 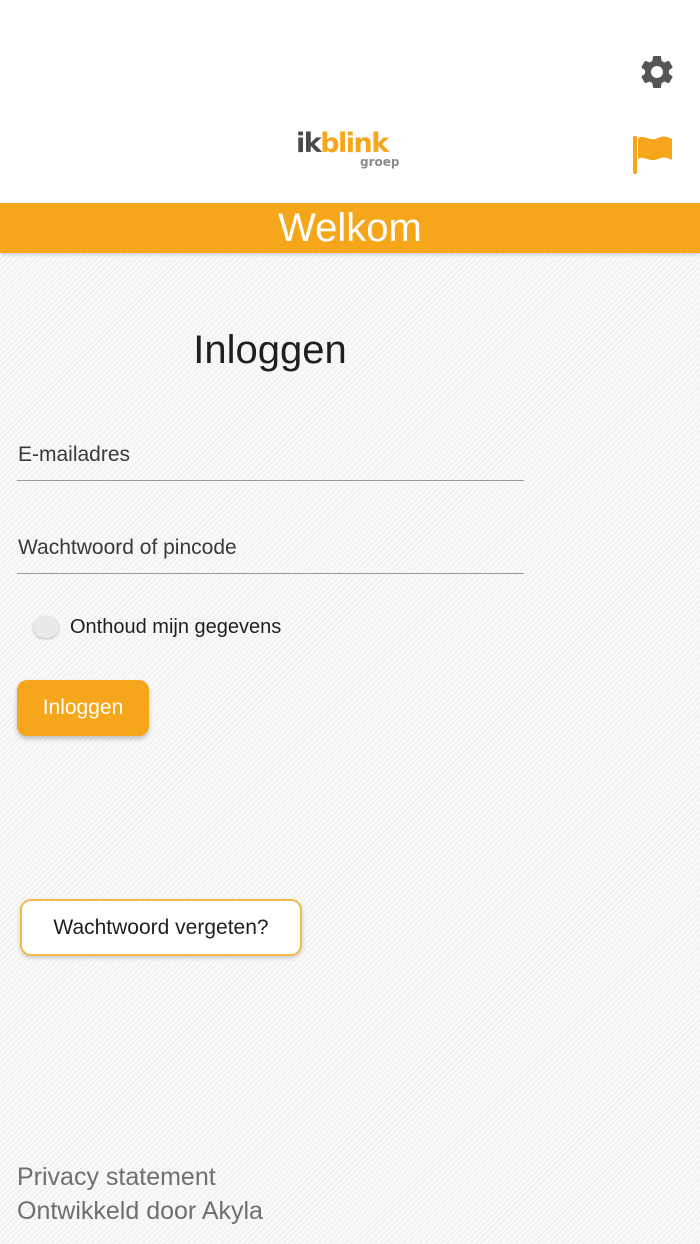 What do you see at coordinates (46, 627) in the screenshot?
I see `remember-checkbox` at bounding box center [46, 627].